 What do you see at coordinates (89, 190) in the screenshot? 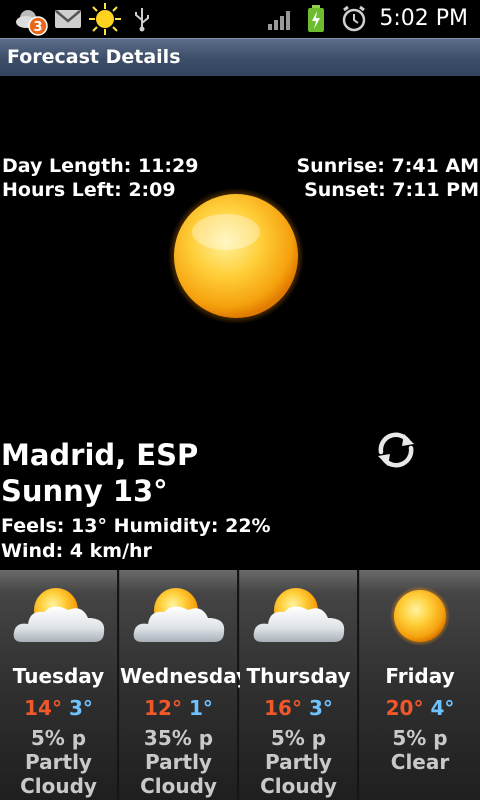
I see `hours-left: Hours Left: 2:09` at bounding box center [89, 190].